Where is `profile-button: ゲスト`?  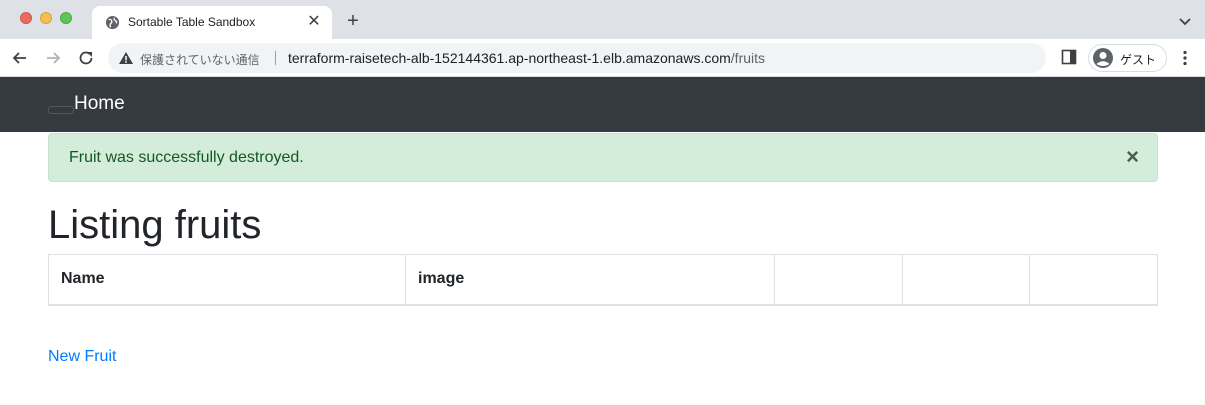 profile-button: ゲスト is located at coordinates (1127, 58).